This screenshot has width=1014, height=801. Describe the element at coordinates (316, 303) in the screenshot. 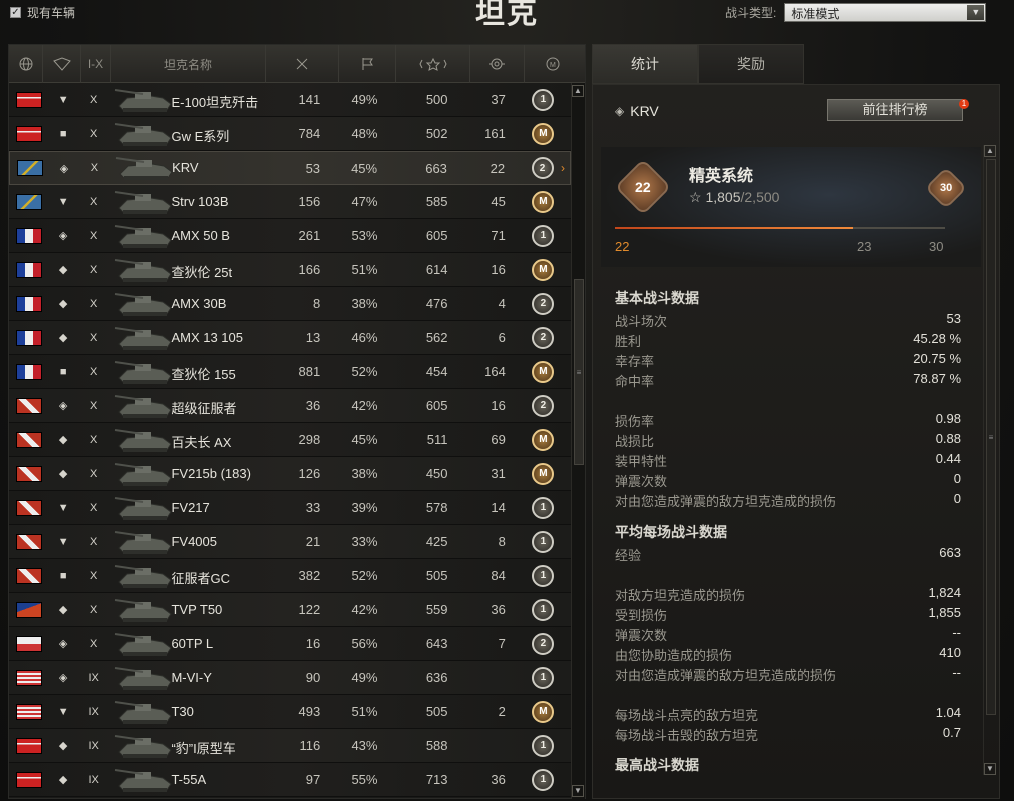

I see `battles-cell: 8` at that location.